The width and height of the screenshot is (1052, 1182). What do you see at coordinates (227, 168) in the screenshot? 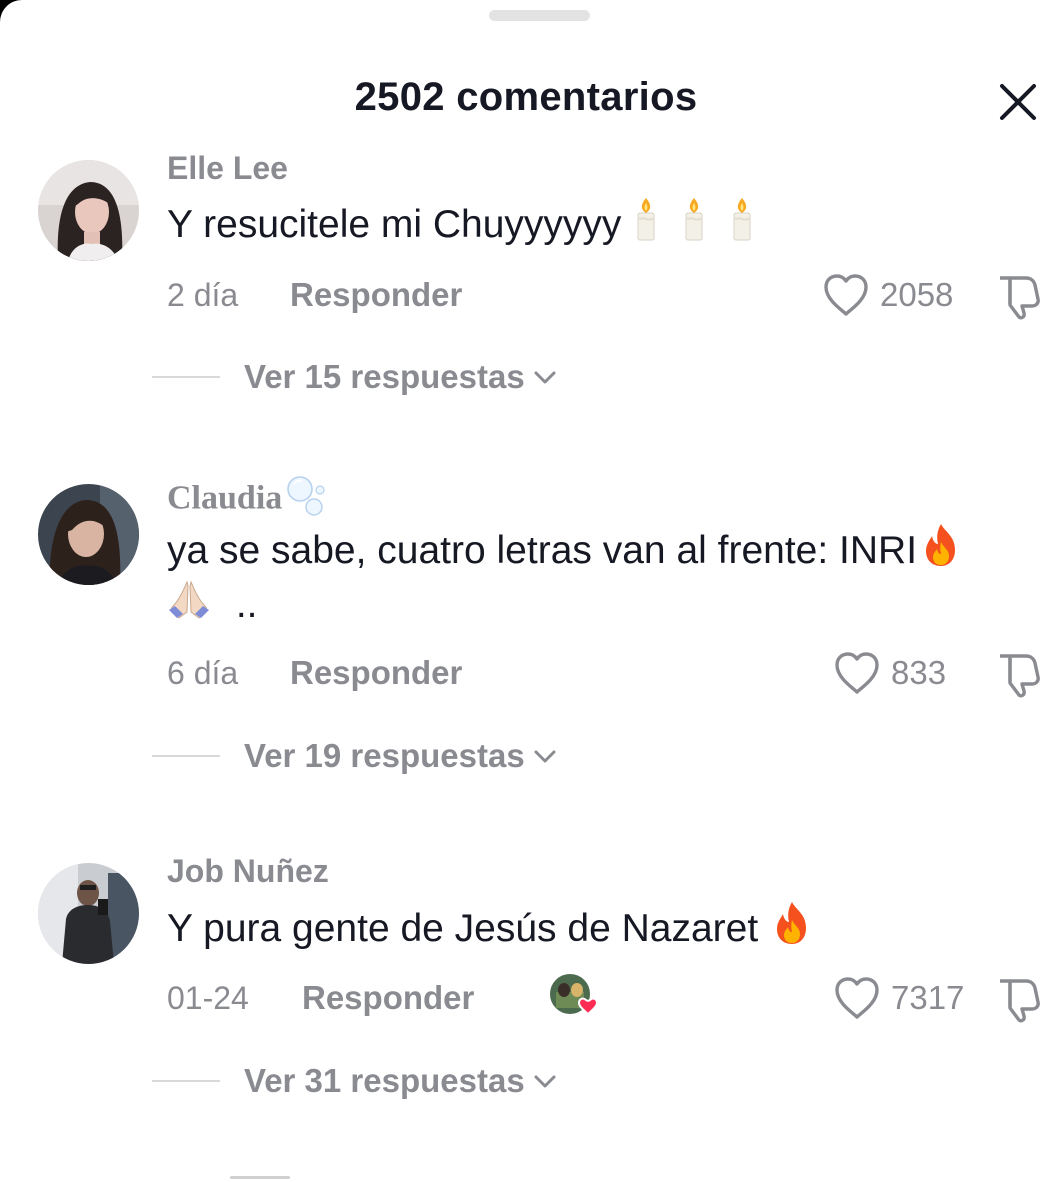
I see `comment-username: Elle Lee` at bounding box center [227, 168].